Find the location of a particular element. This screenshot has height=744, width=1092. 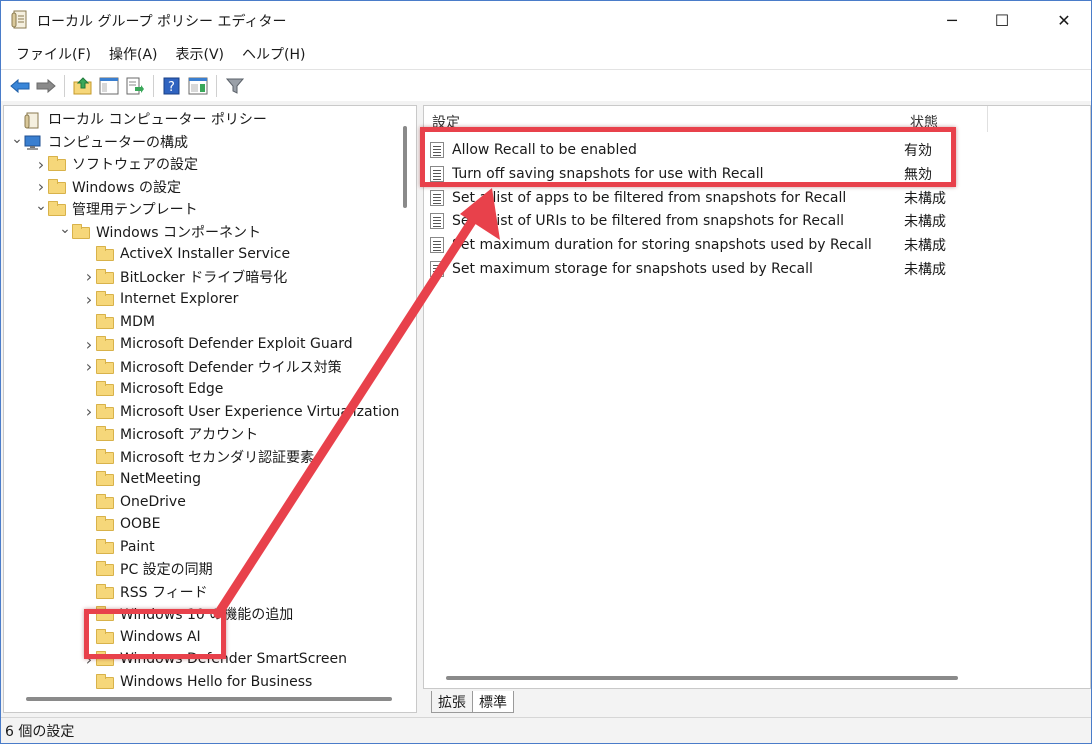

properties-button is located at coordinates (198, 86).